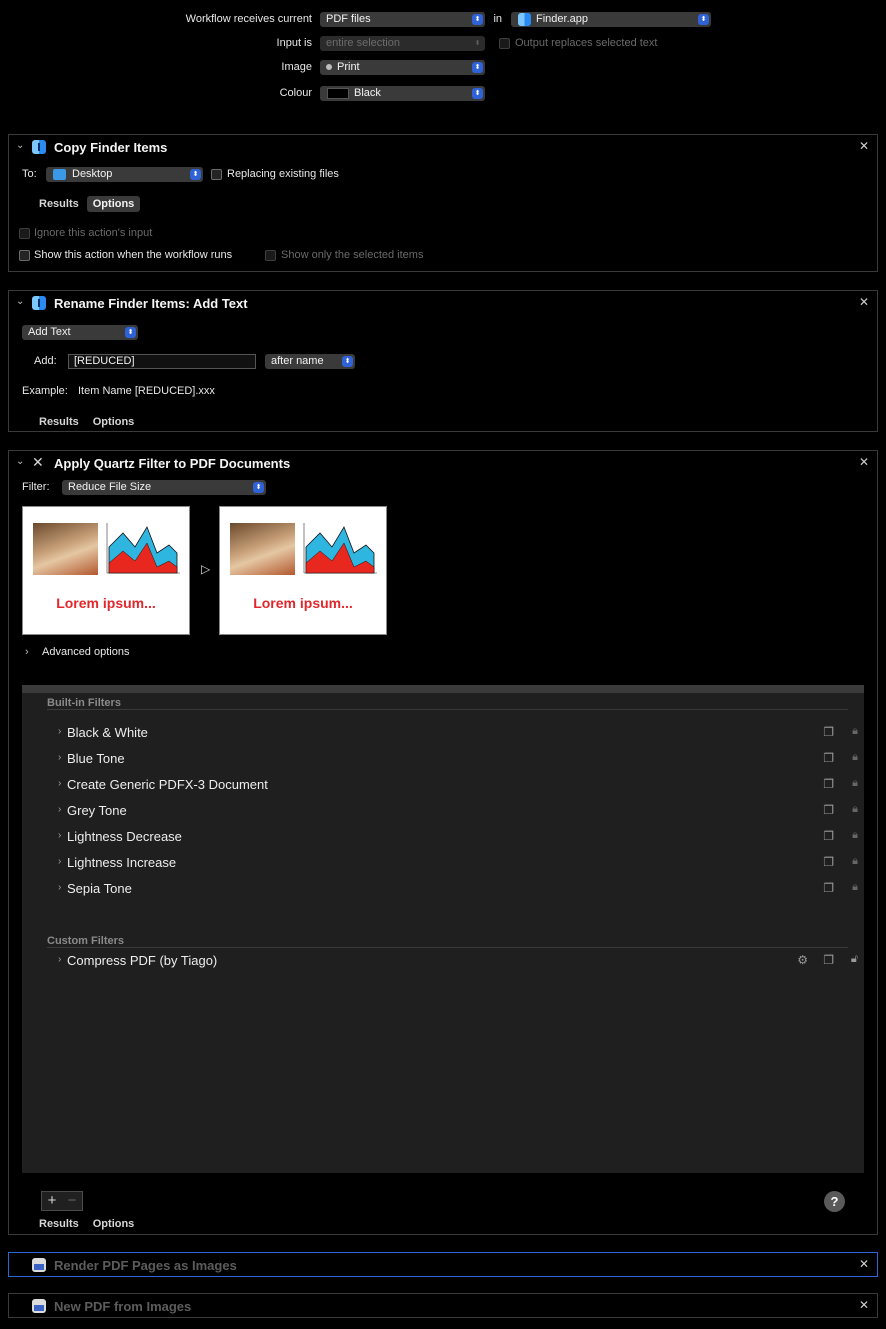  I want to click on colour-popup: Black ⬍, so click(402, 93).